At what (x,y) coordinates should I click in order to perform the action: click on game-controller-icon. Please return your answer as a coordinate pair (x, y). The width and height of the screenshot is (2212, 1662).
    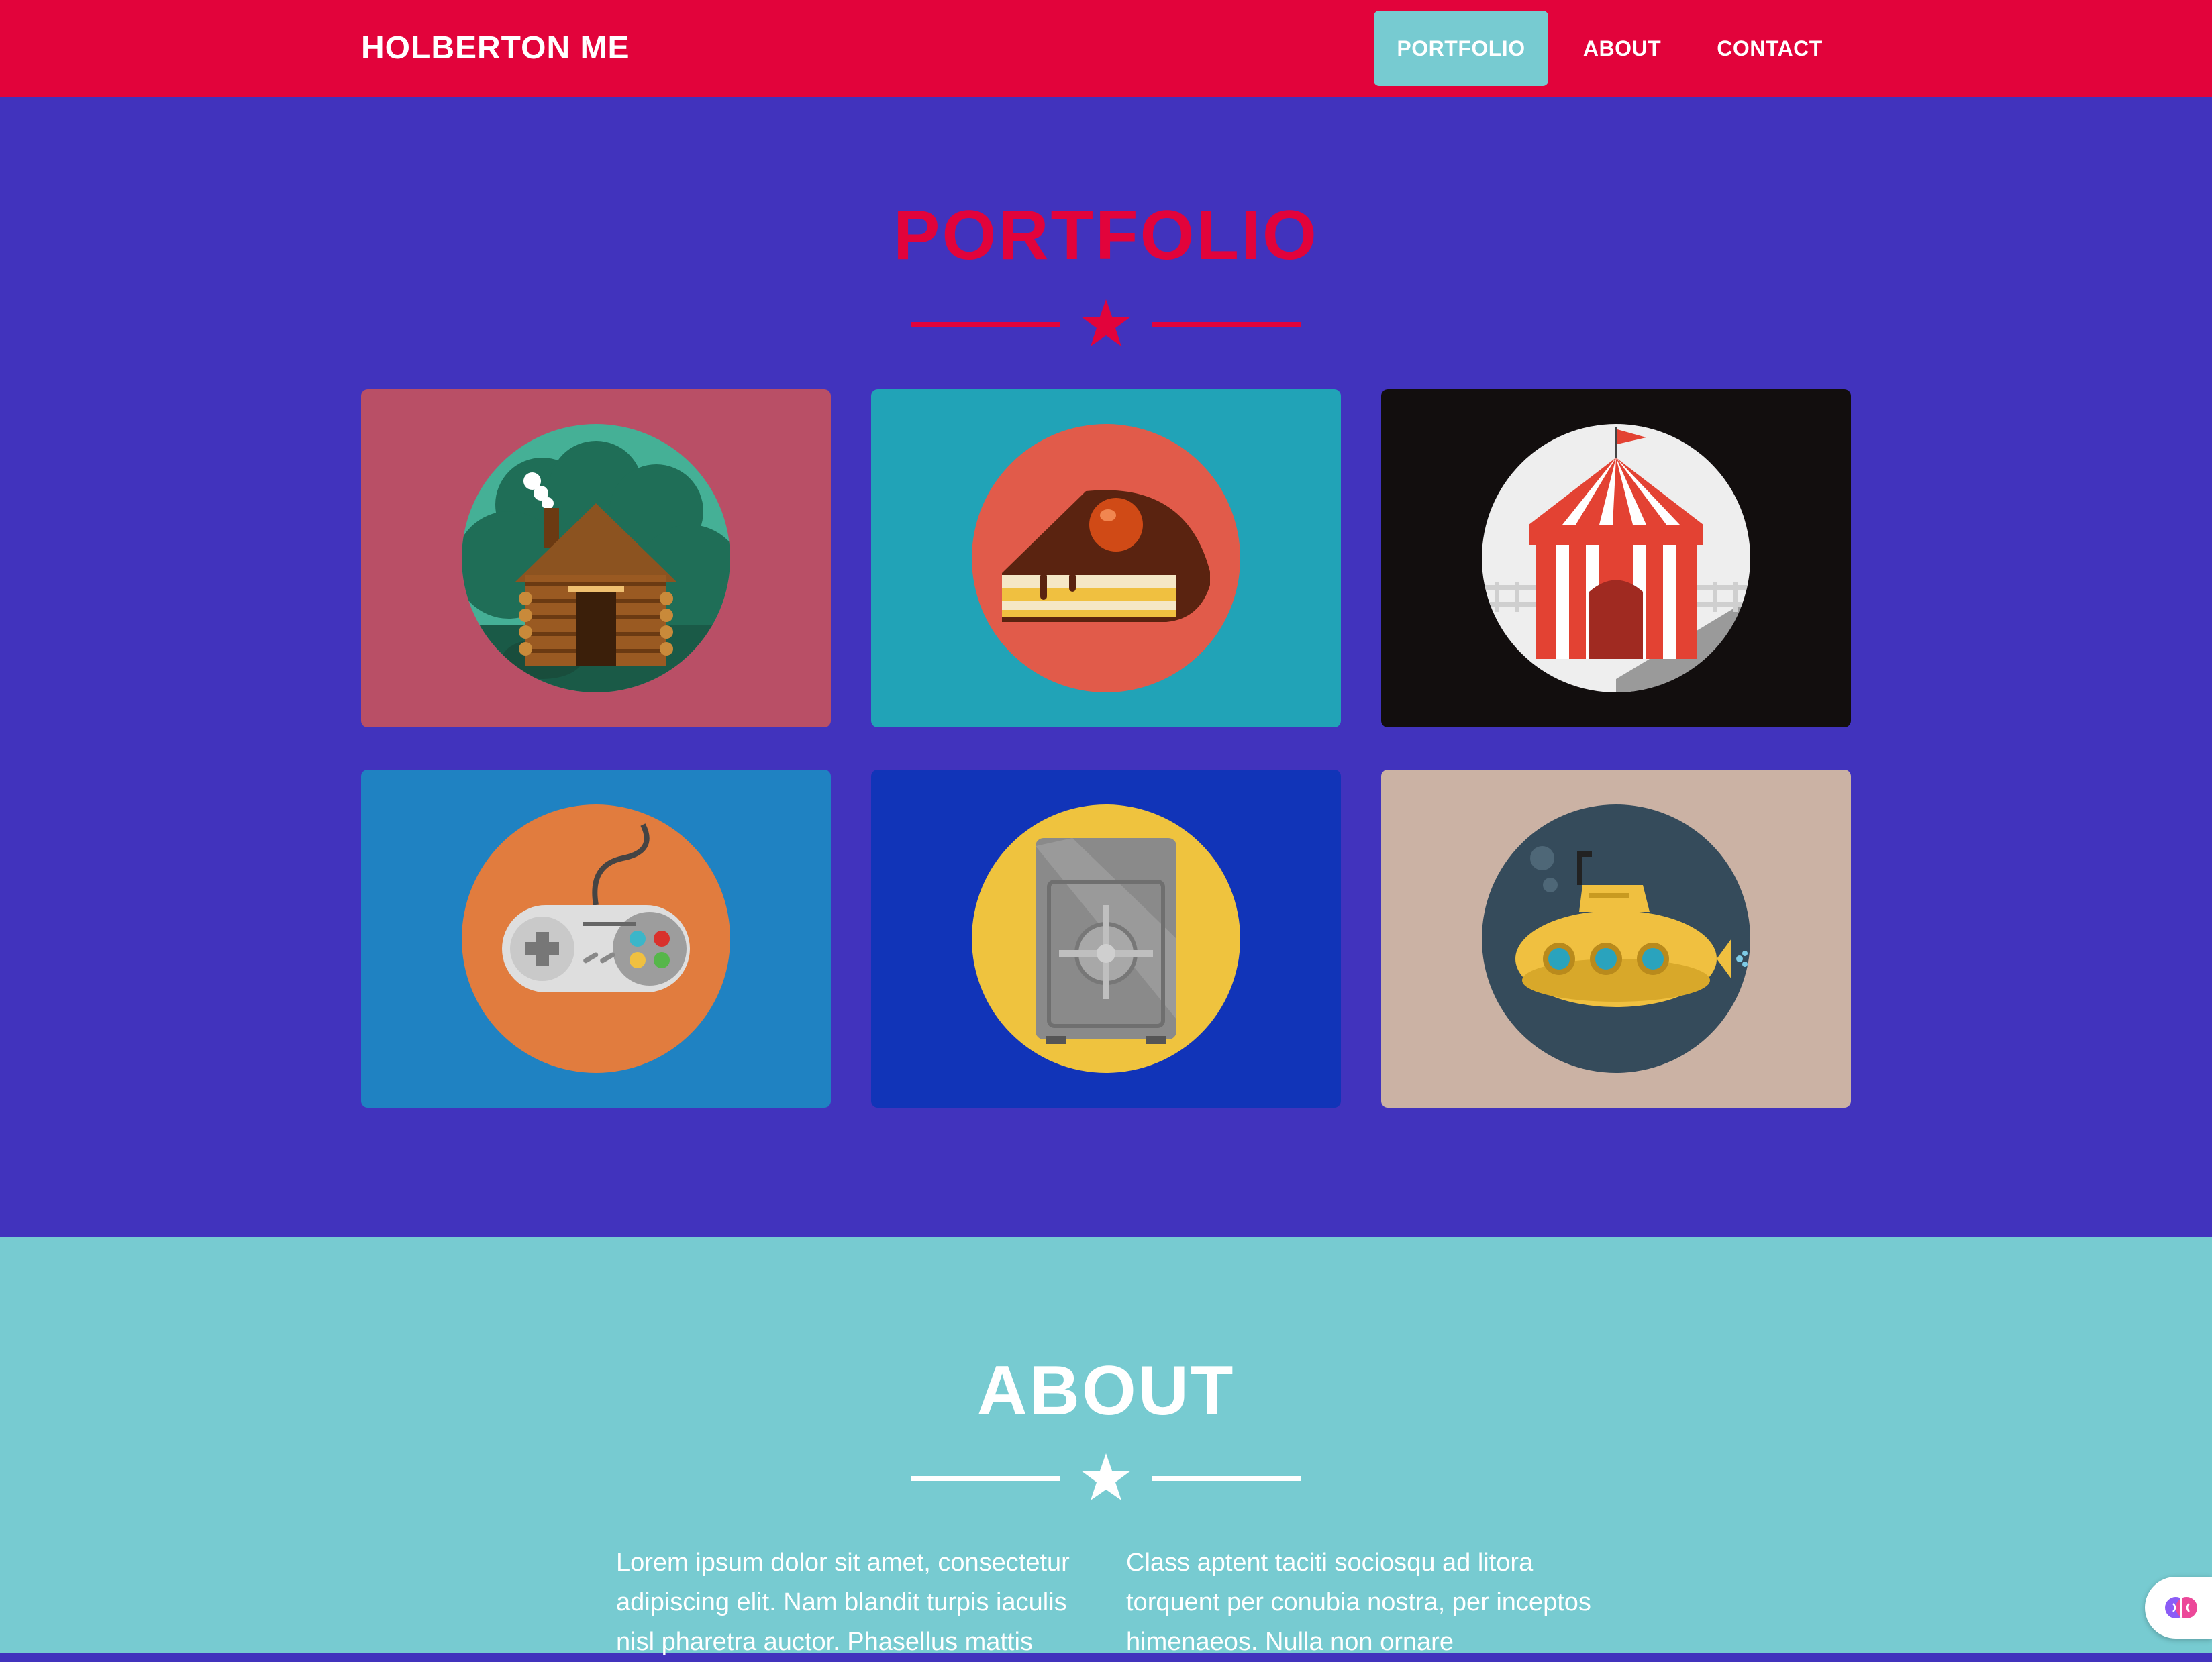
    Looking at the image, I should click on (596, 938).